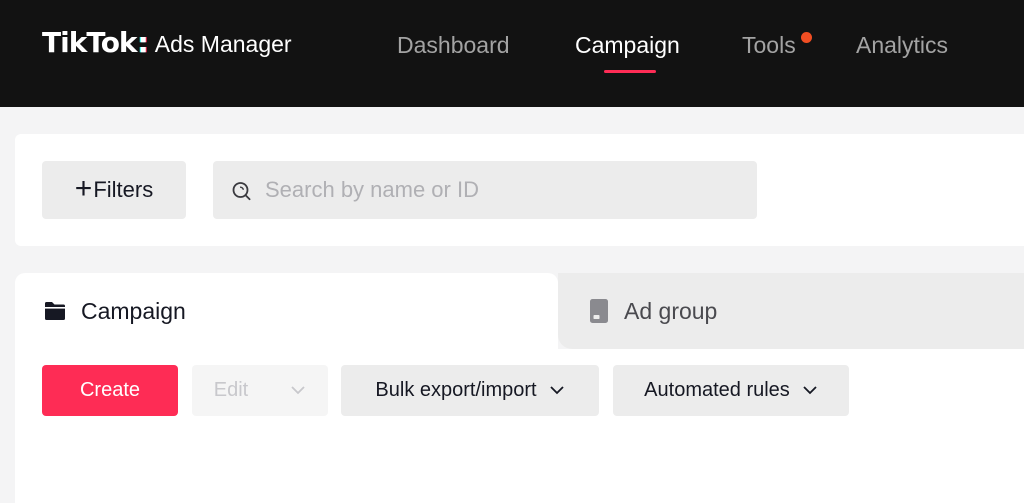 Image resolution: width=1024 pixels, height=503 pixels. Describe the element at coordinates (123, 190) in the screenshot. I see `filters-button-label: Filters` at that location.